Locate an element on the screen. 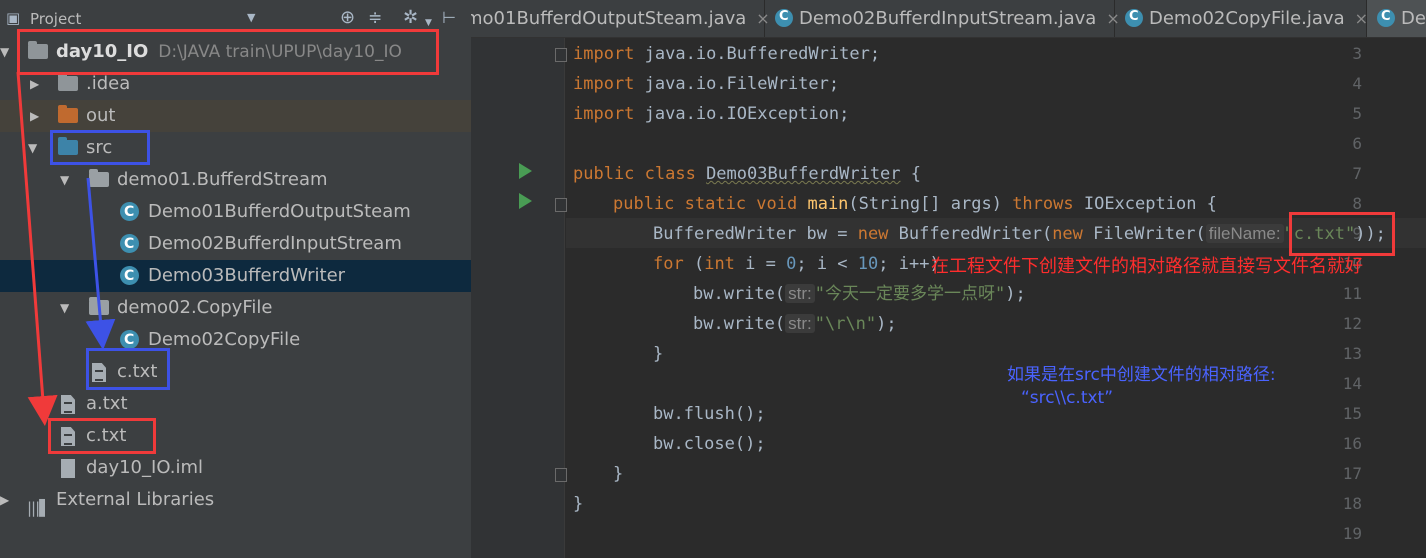 This screenshot has height=558, width=1426. line-number: 15 is located at coordinates (1352, 413).